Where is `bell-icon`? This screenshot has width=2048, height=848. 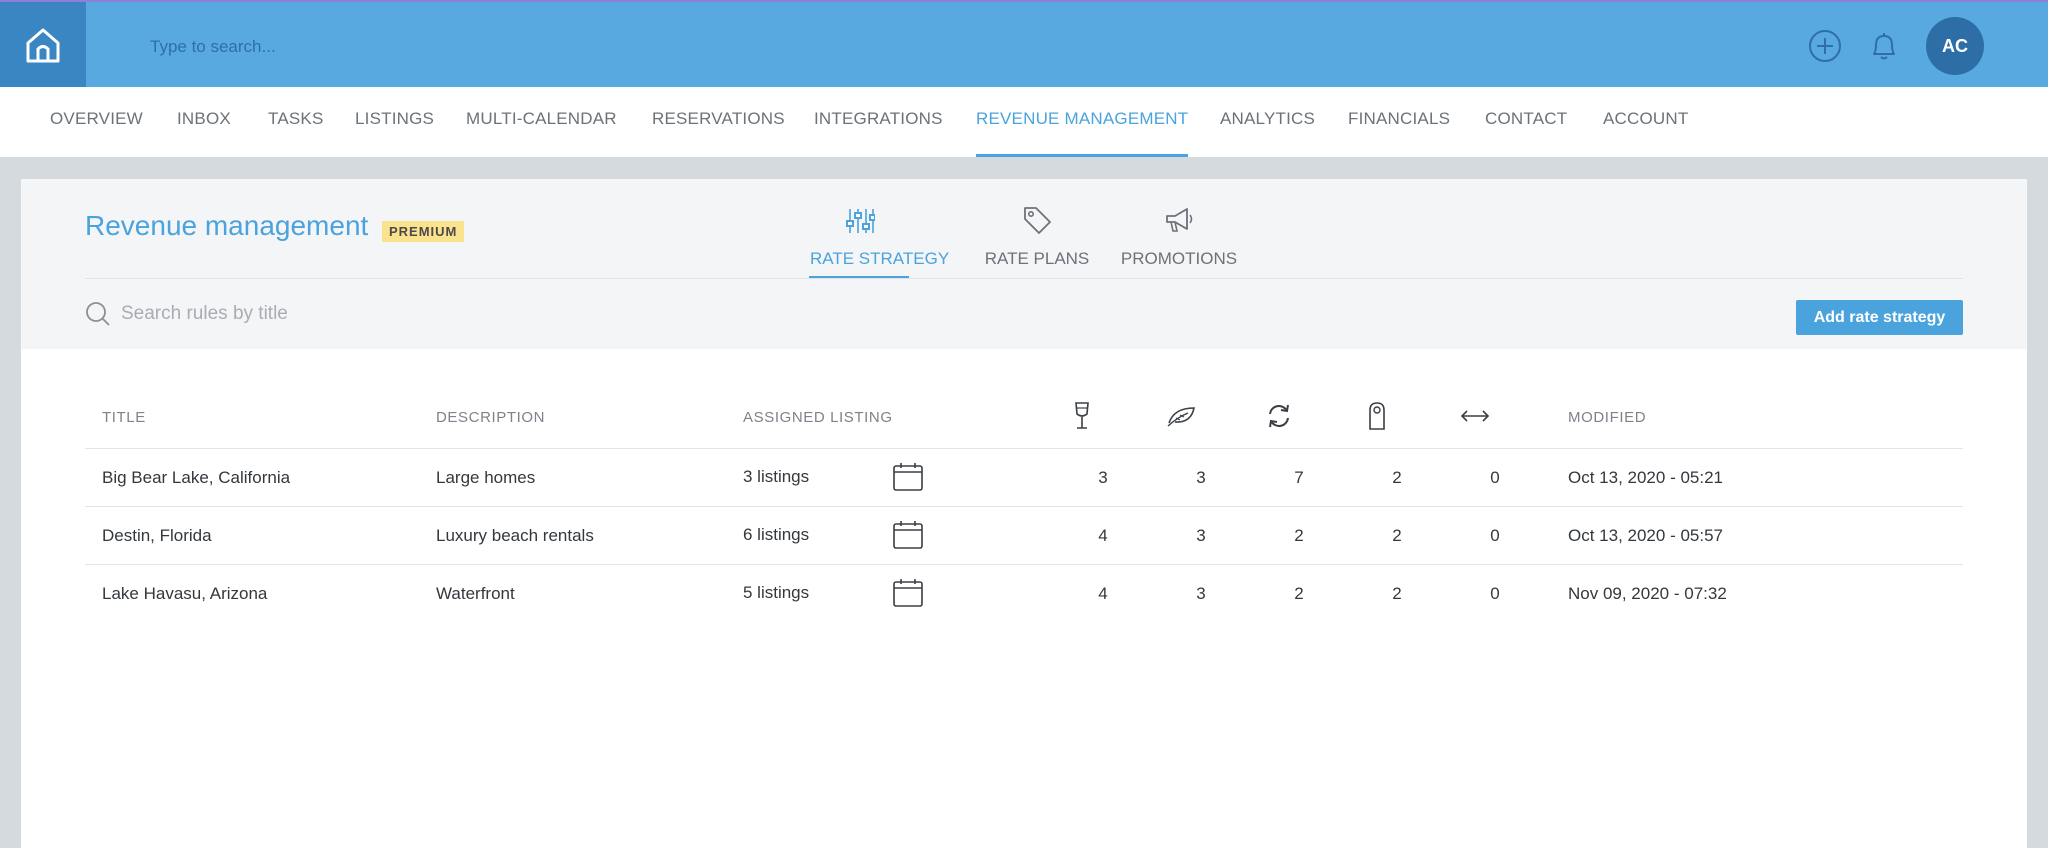 bell-icon is located at coordinates (1884, 46).